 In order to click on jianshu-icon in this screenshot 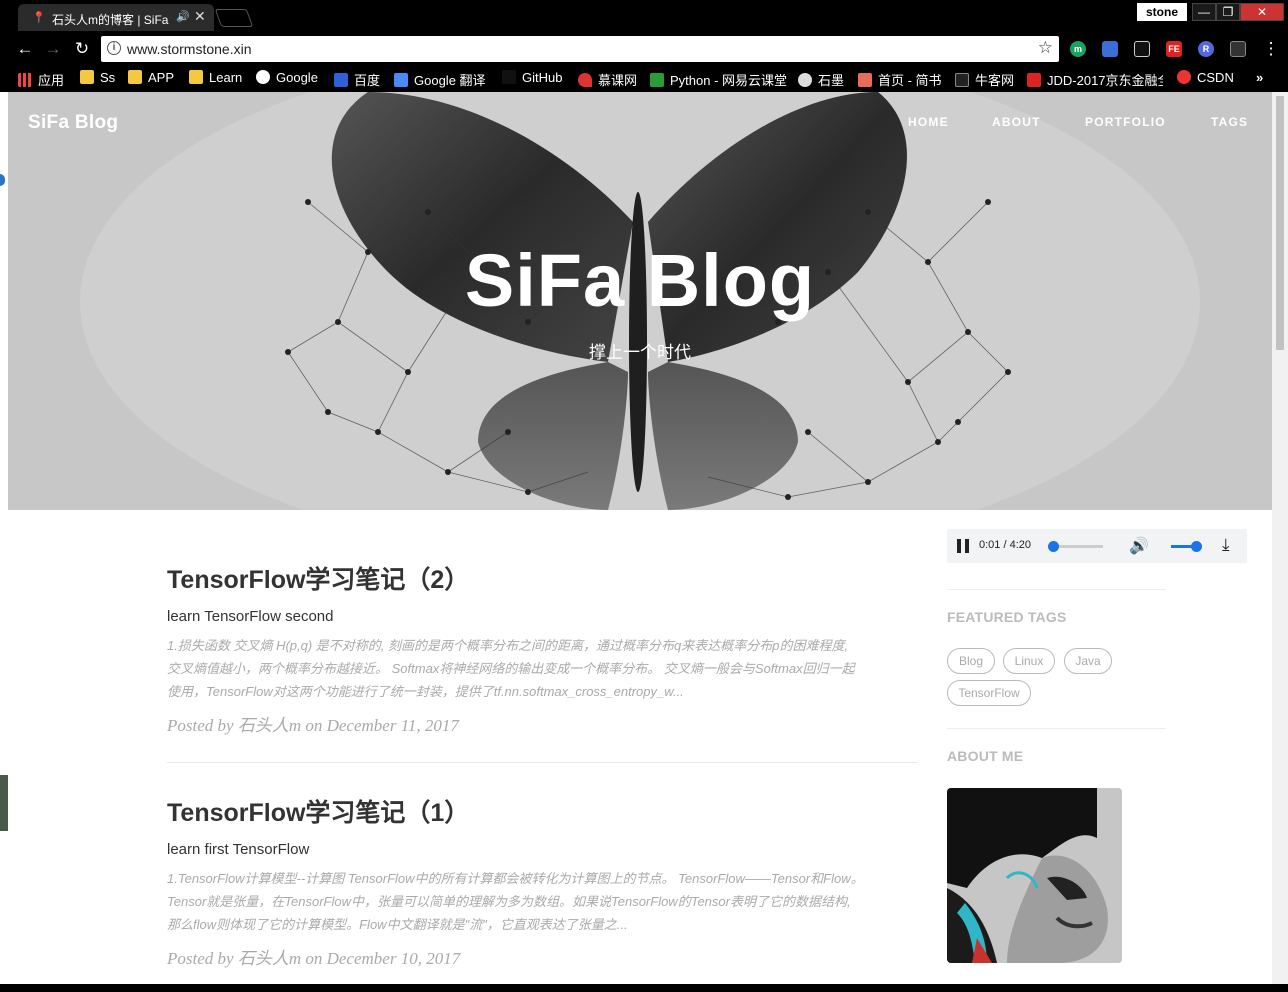, I will do `click(865, 80)`.